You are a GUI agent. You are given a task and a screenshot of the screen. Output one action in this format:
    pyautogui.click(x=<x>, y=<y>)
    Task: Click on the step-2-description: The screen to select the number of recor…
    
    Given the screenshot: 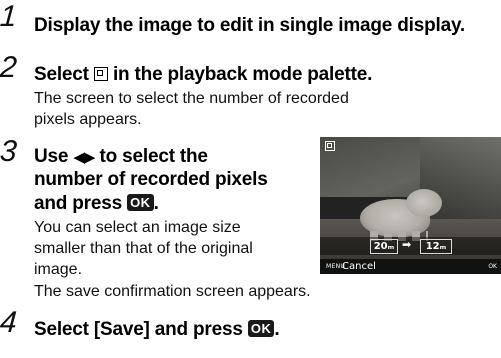 What is the action you would take?
    pyautogui.click(x=191, y=109)
    